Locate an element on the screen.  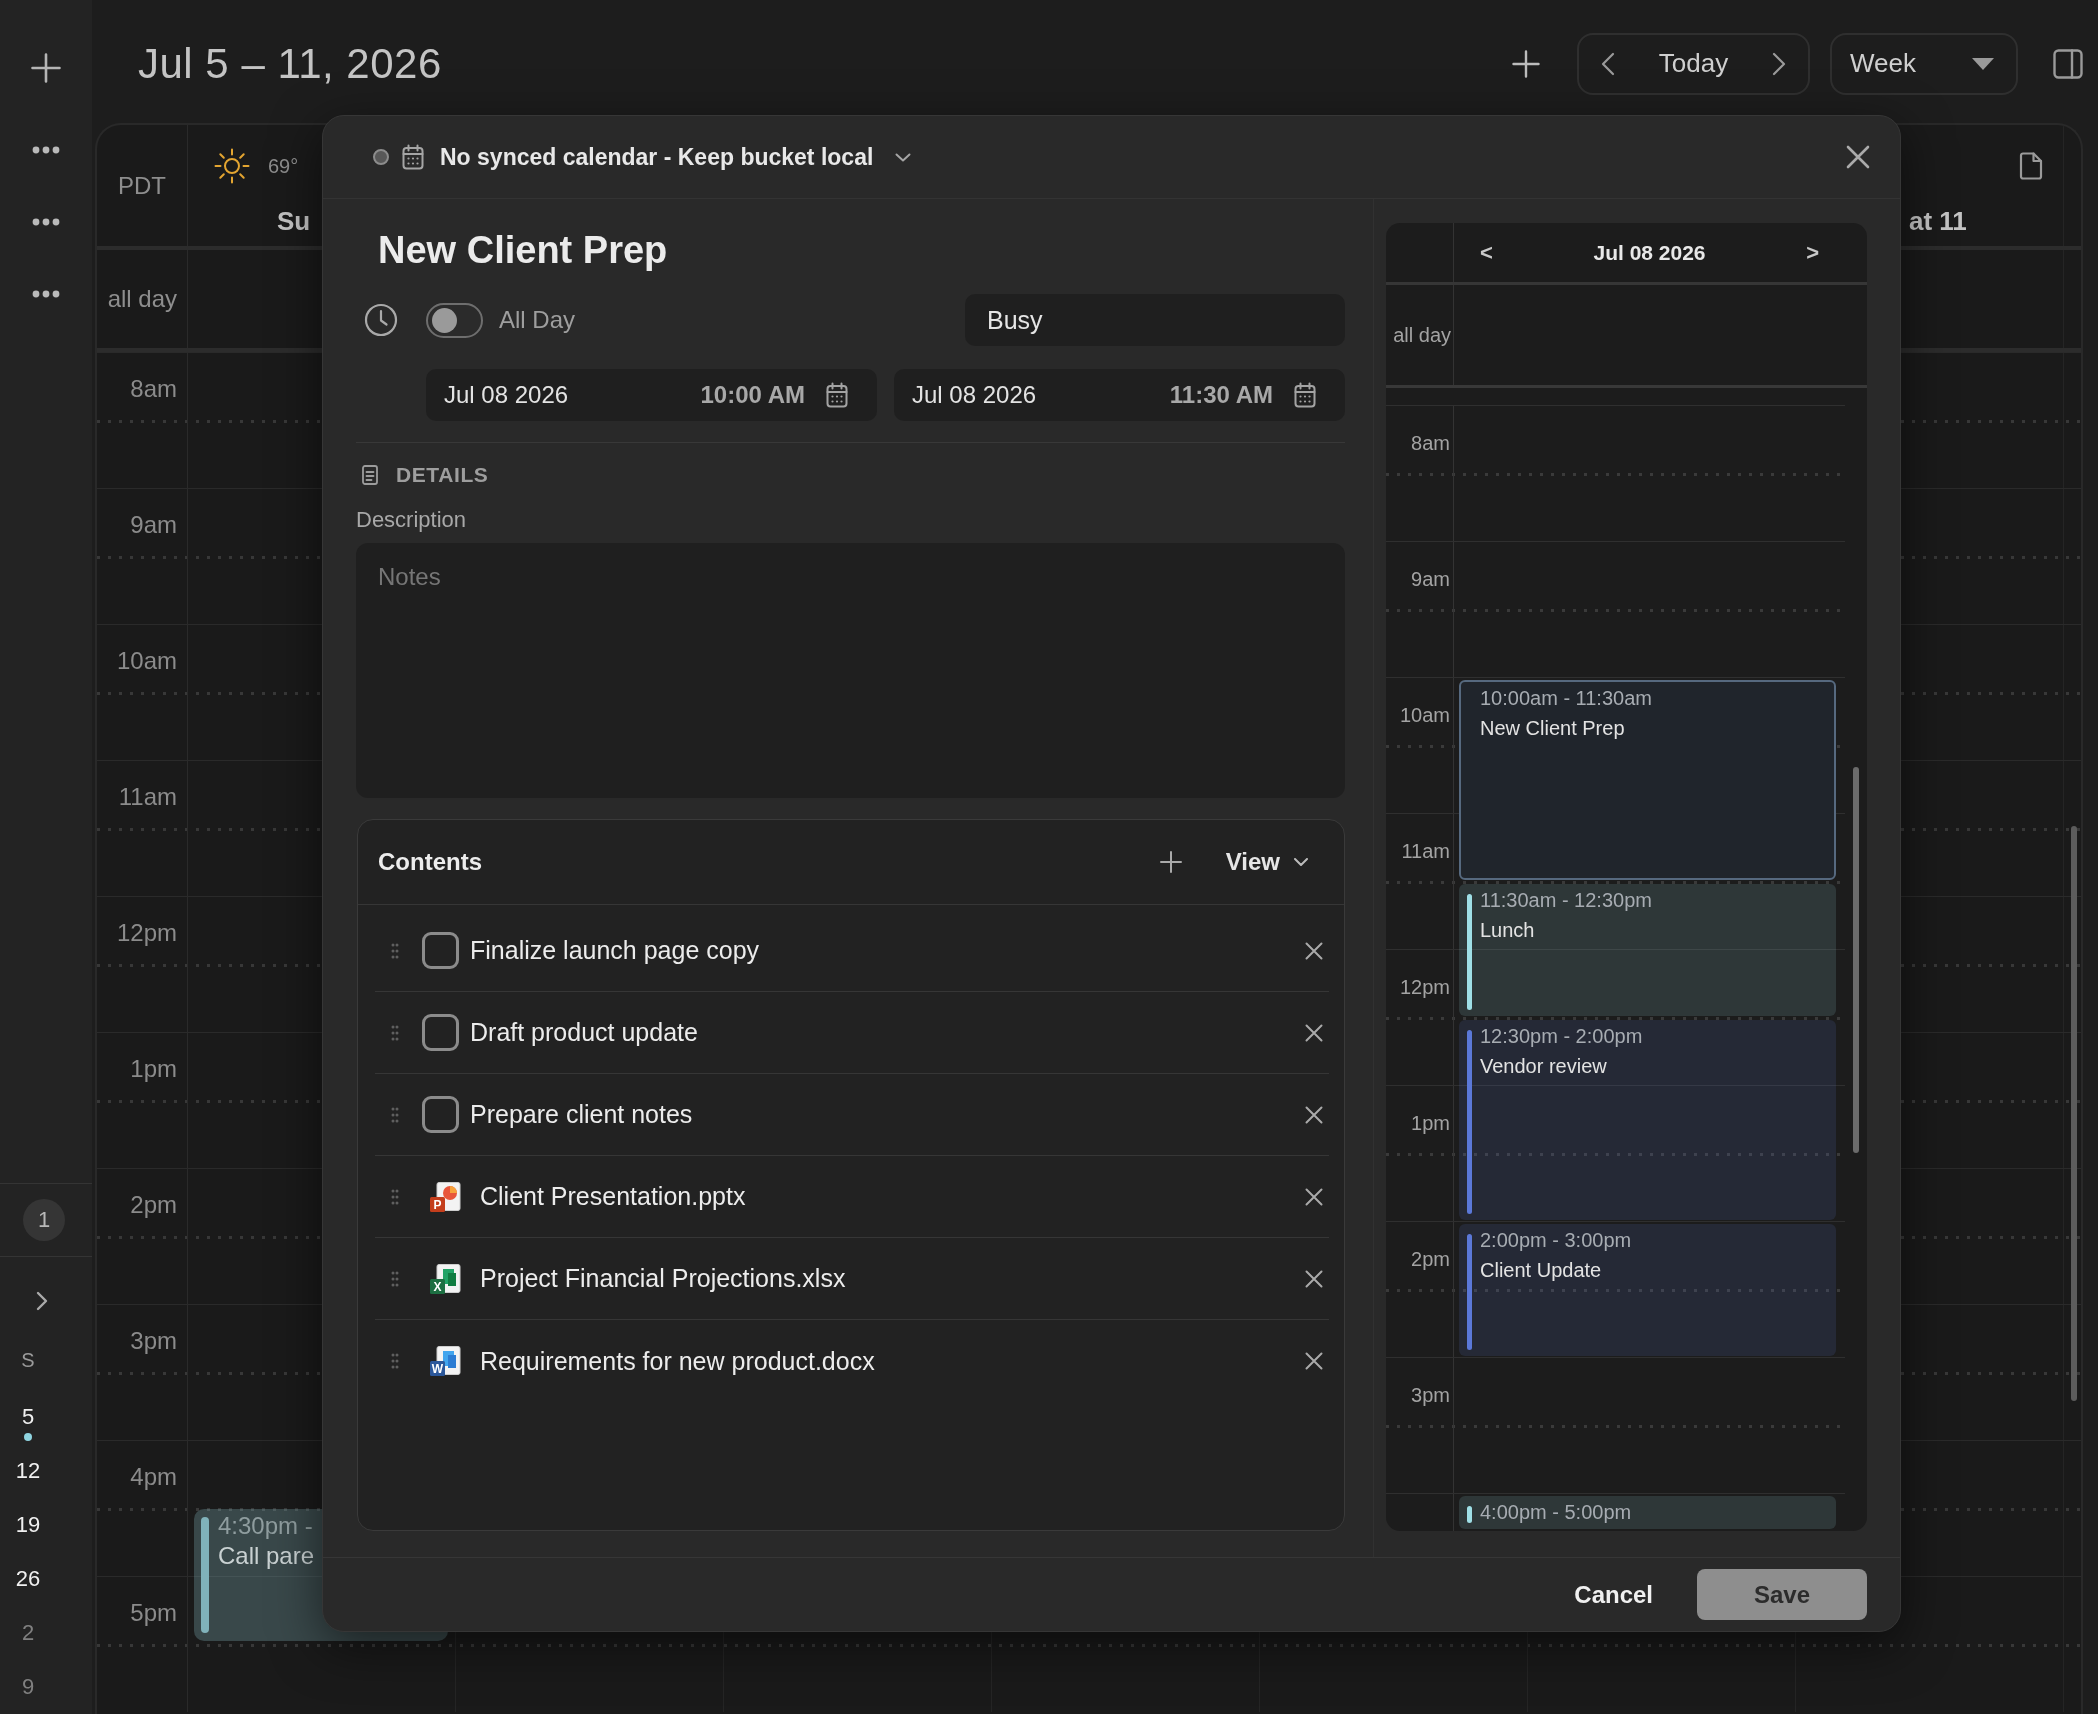
event-block: 11:30am - 12:30pm Lunch is located at coordinates (1647, 950).